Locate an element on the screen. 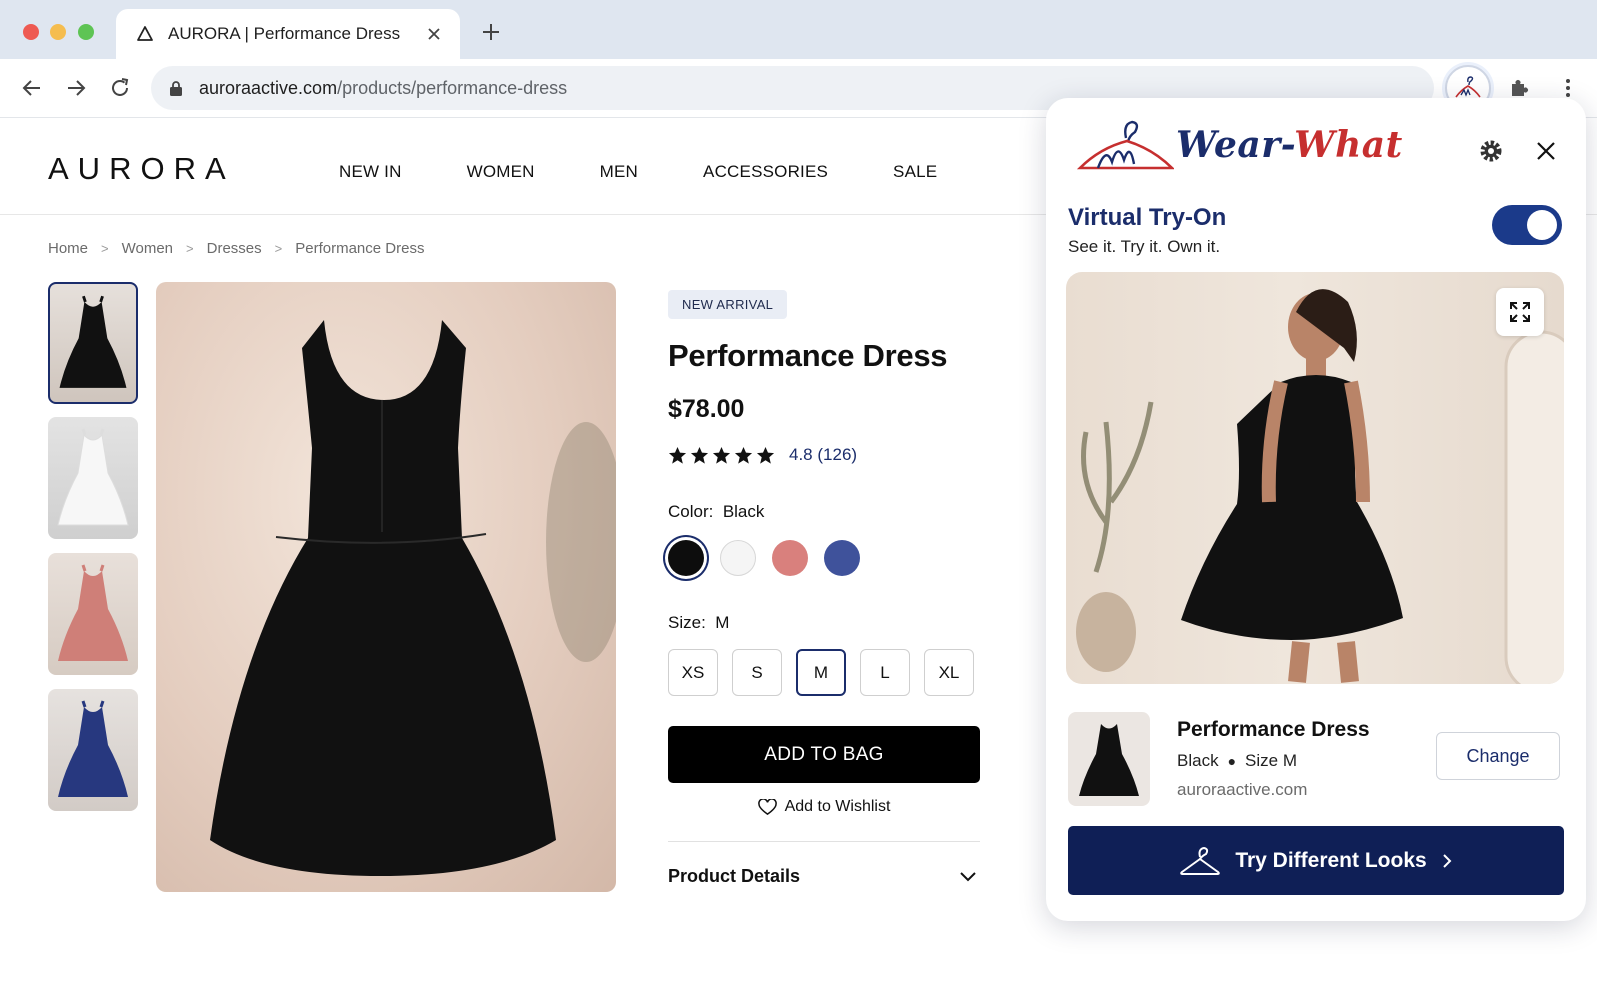 The height and width of the screenshot is (985, 1597). product-details-accordion: Product Details is located at coordinates (824, 876).